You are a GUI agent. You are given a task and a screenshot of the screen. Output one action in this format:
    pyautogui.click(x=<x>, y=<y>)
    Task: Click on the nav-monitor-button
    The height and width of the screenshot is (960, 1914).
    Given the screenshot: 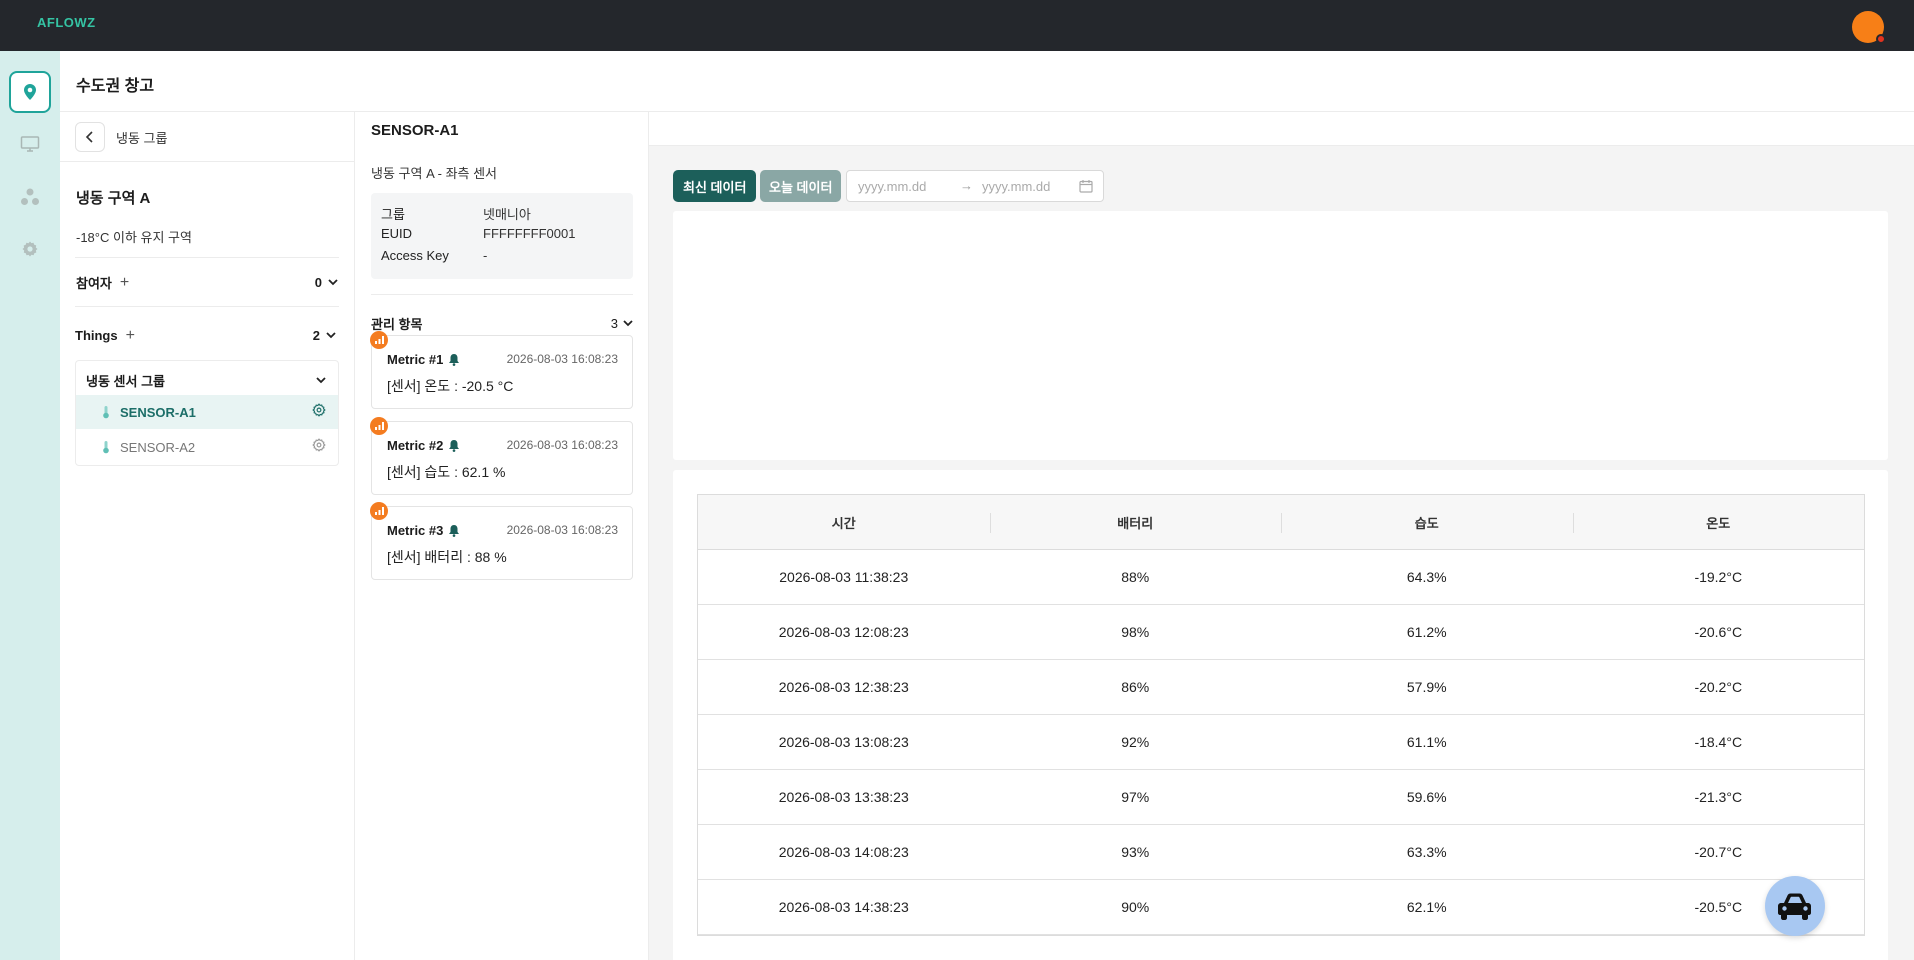 What is the action you would take?
    pyautogui.click(x=30, y=144)
    